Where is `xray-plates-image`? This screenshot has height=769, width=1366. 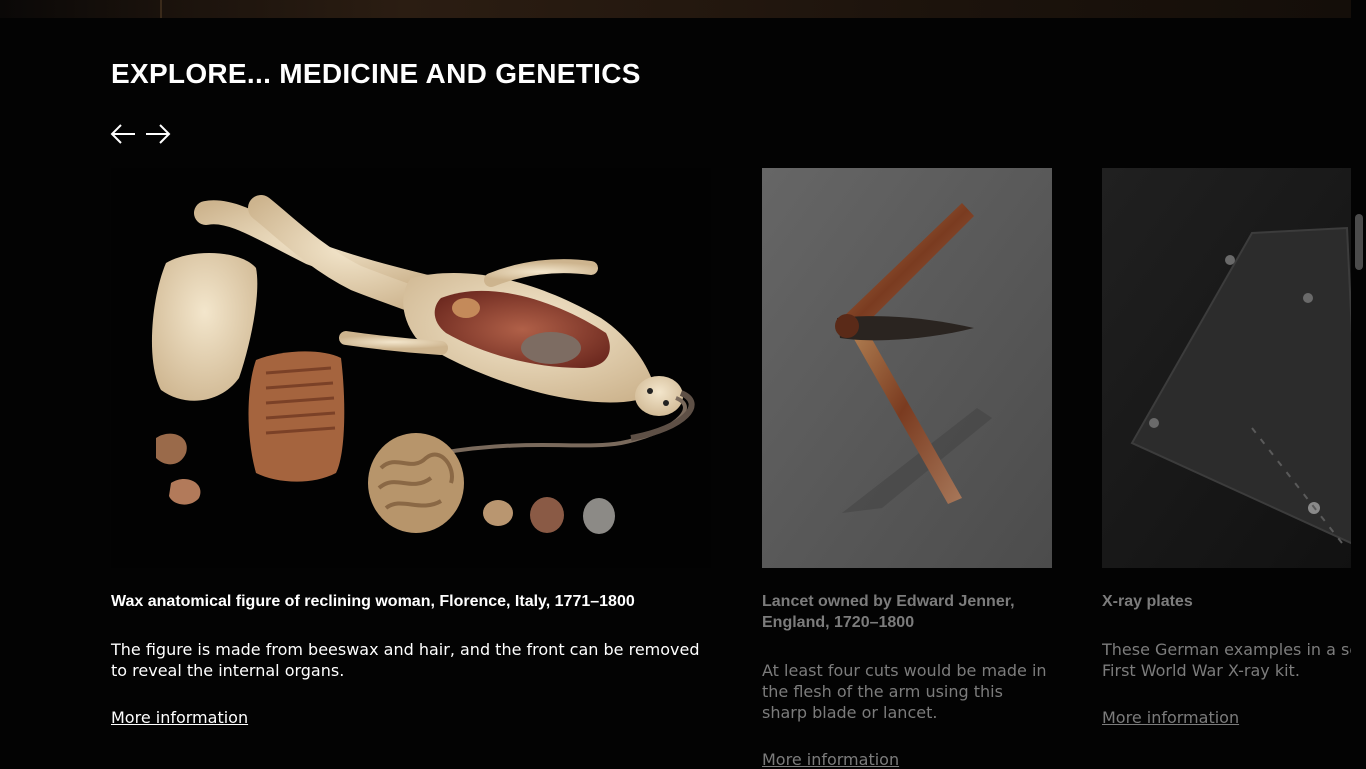 xray-plates-image is located at coordinates (1226, 368).